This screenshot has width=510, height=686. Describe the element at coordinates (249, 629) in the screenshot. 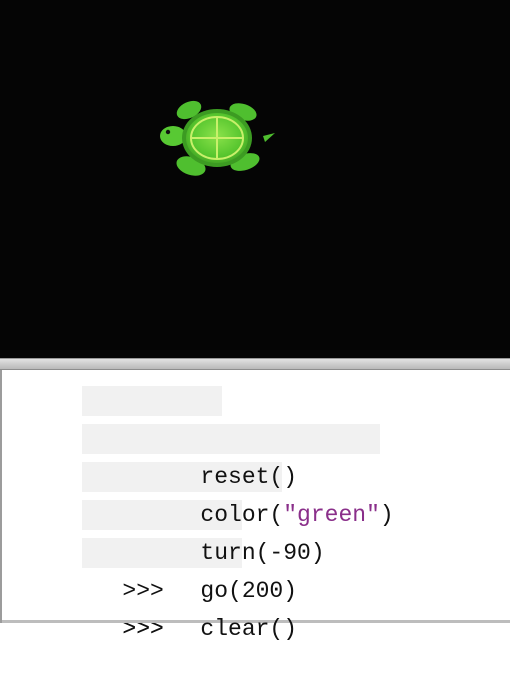

I see `command-text: clear()` at that location.